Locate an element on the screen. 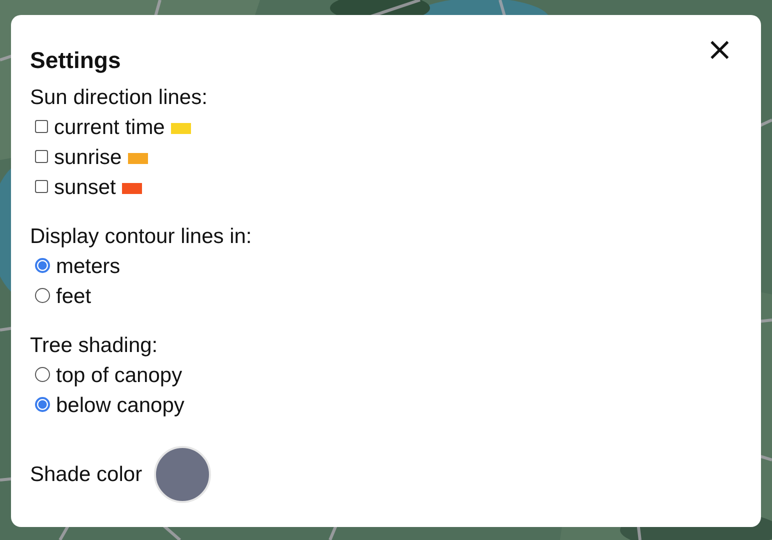 The image size is (772, 540). dialog-title: Settings is located at coordinates (75, 60).